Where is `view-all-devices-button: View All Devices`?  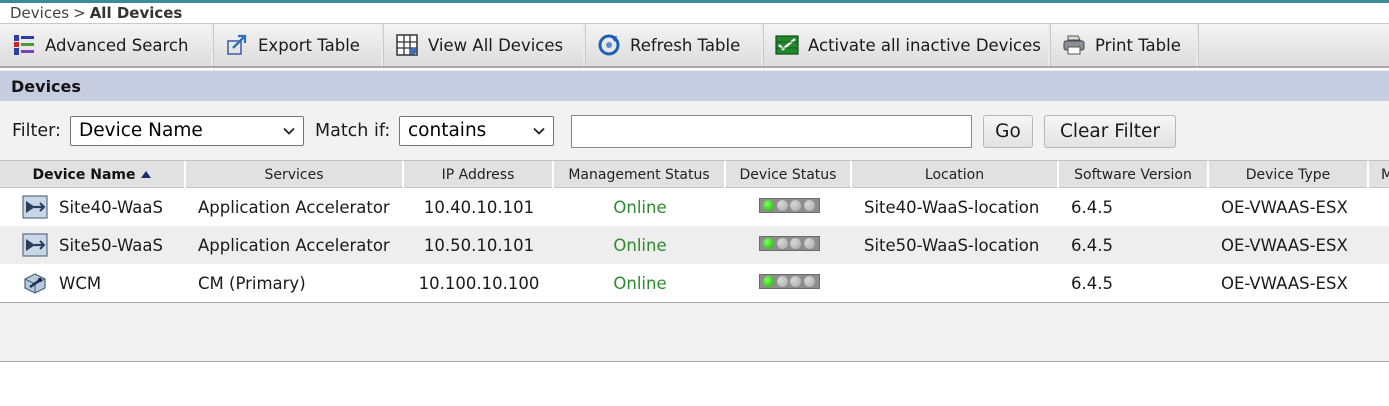 view-all-devices-button: View All Devices is located at coordinates (484, 45).